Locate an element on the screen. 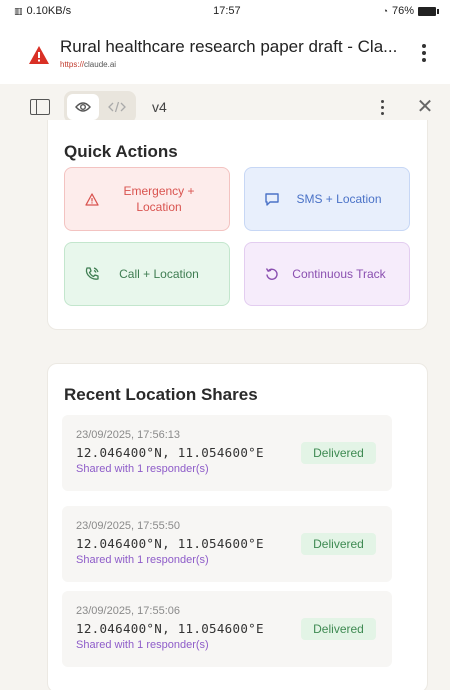 Image resolution: width=450 pixels, height=690 pixels. preview-tab is located at coordinates (83, 107).